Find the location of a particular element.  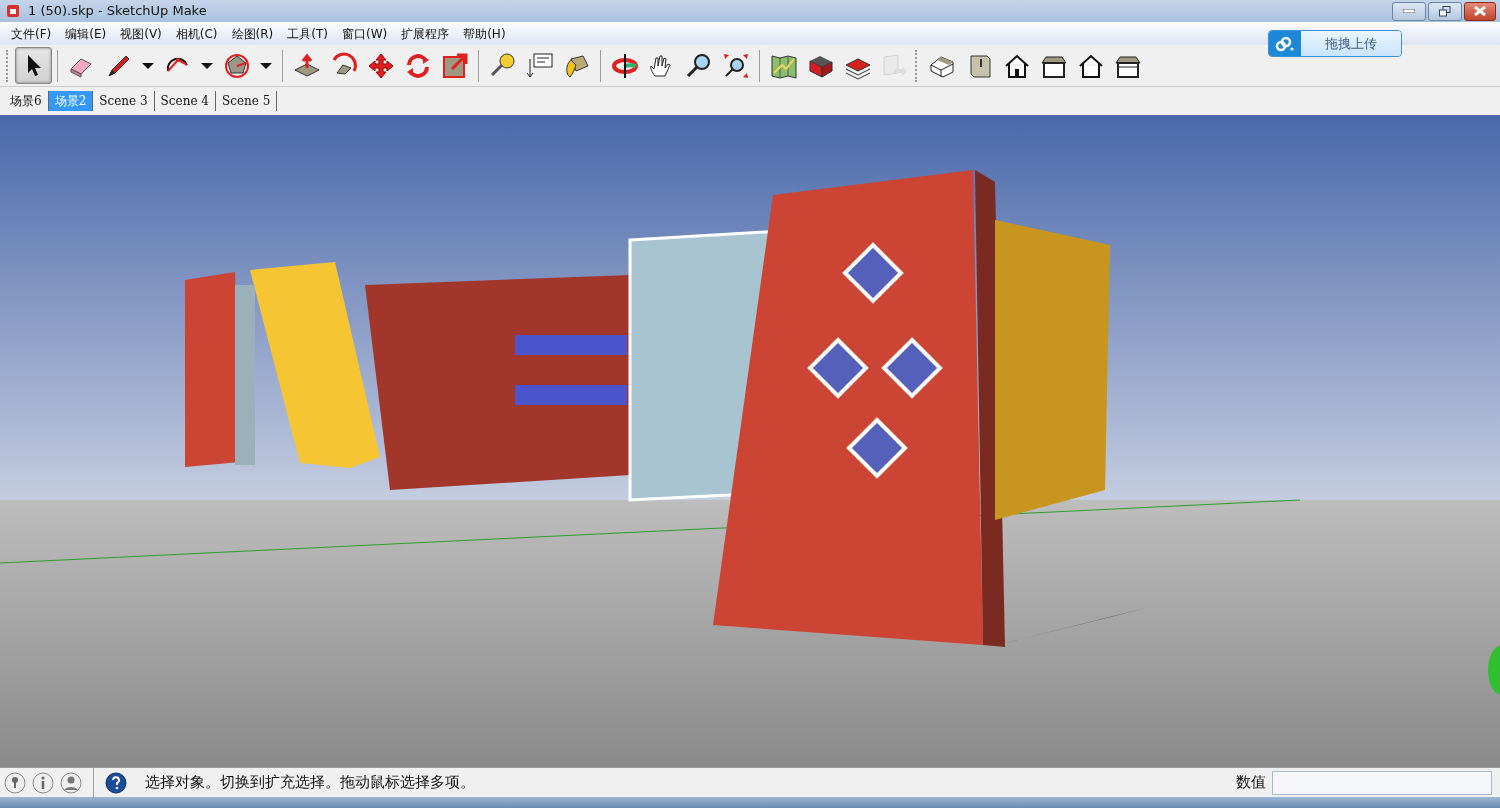

window-title: 1 (50).skp - SketchUp Make is located at coordinates (117, 11).